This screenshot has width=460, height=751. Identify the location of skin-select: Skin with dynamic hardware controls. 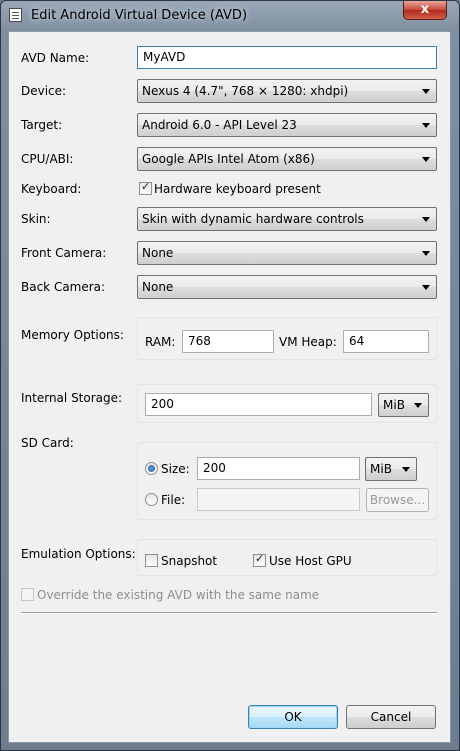
(287, 219).